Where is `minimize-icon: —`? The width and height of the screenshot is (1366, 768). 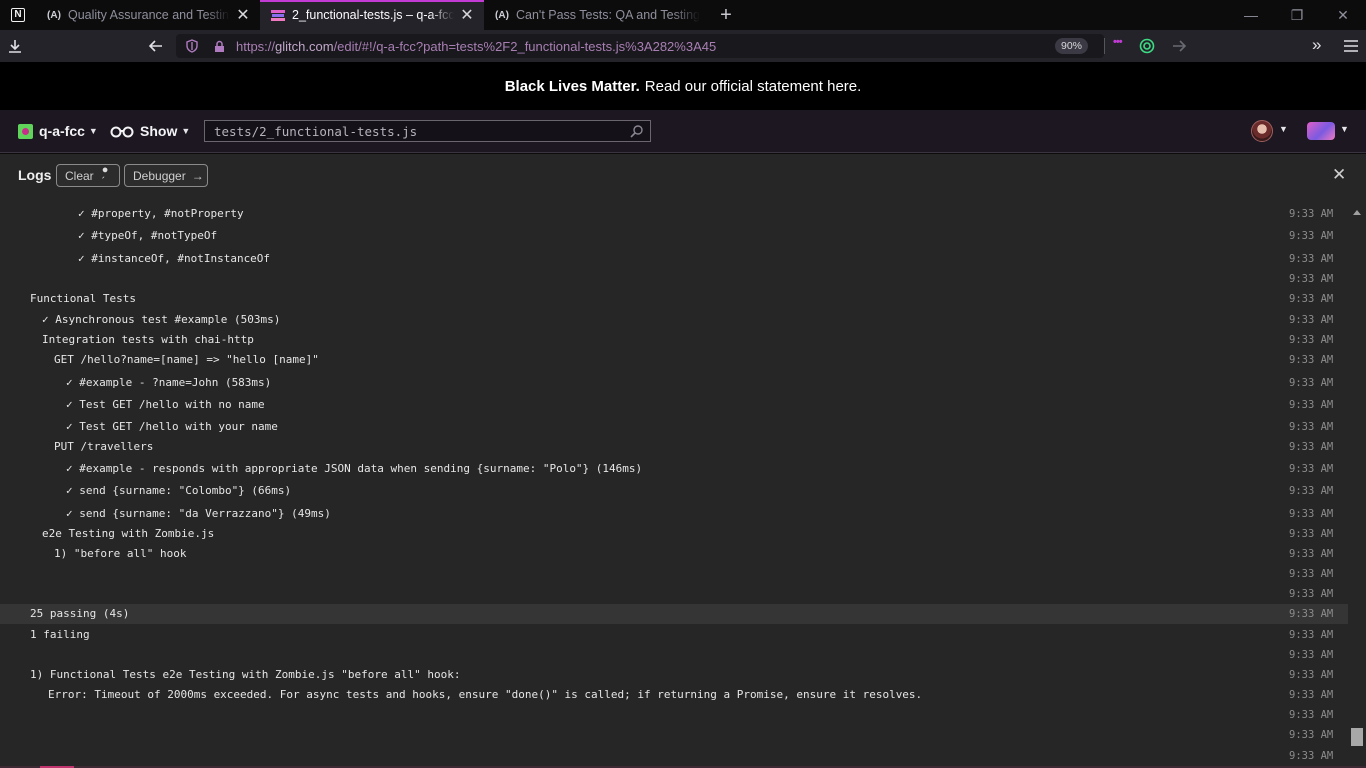 minimize-icon: — is located at coordinates (1251, 15).